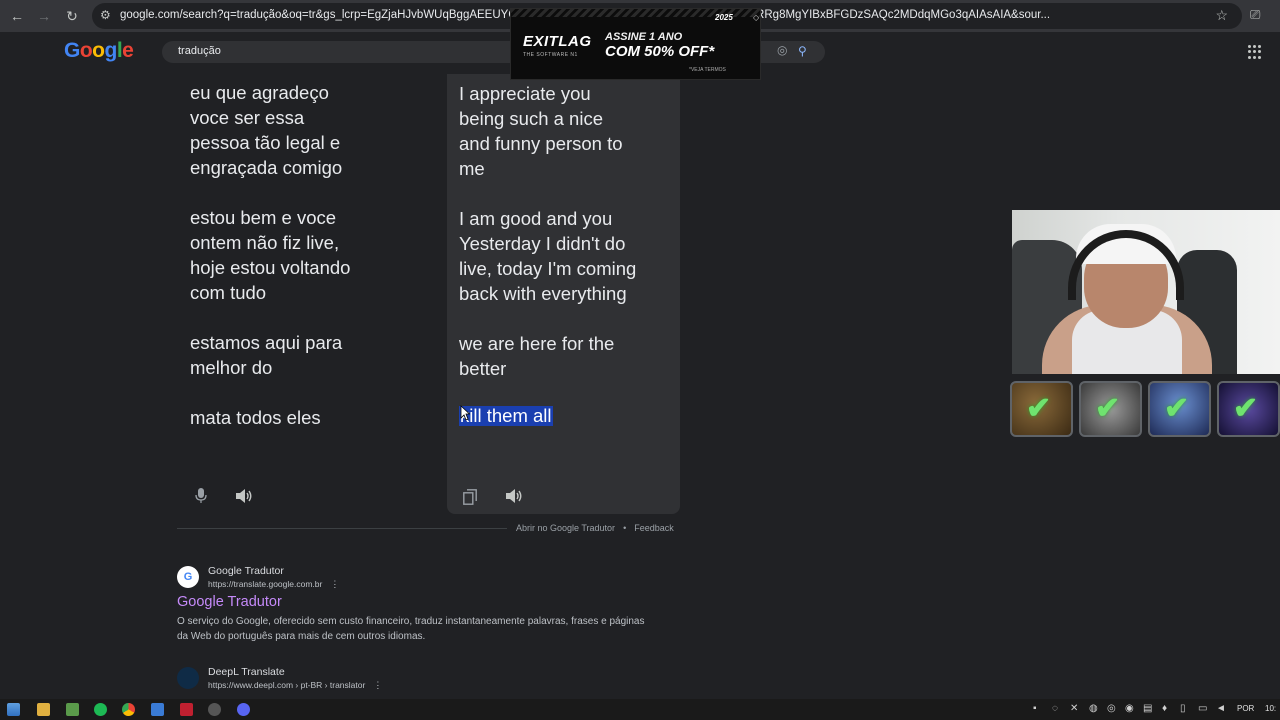 This screenshot has width=1280, height=720. What do you see at coordinates (1270, 708) in the screenshot?
I see `clock: 10:` at bounding box center [1270, 708].